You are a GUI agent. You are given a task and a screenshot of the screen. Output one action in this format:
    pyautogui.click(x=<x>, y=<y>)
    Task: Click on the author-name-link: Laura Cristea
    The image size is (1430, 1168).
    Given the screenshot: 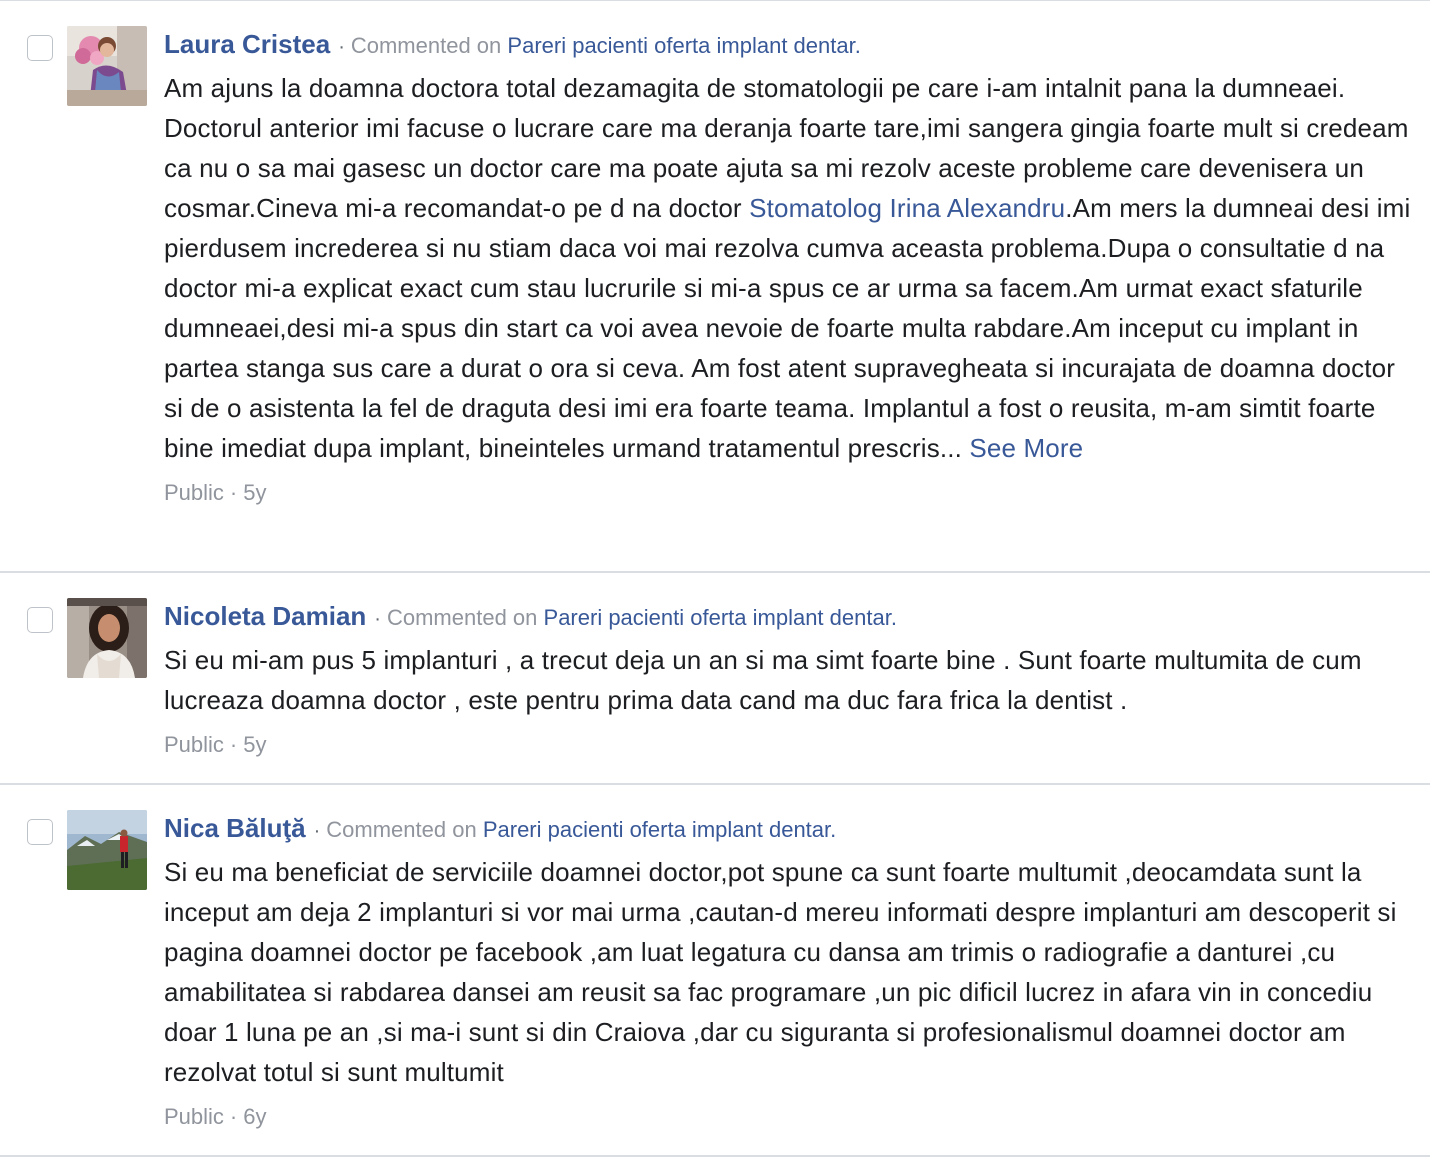 What is the action you would take?
    pyautogui.click(x=247, y=44)
    